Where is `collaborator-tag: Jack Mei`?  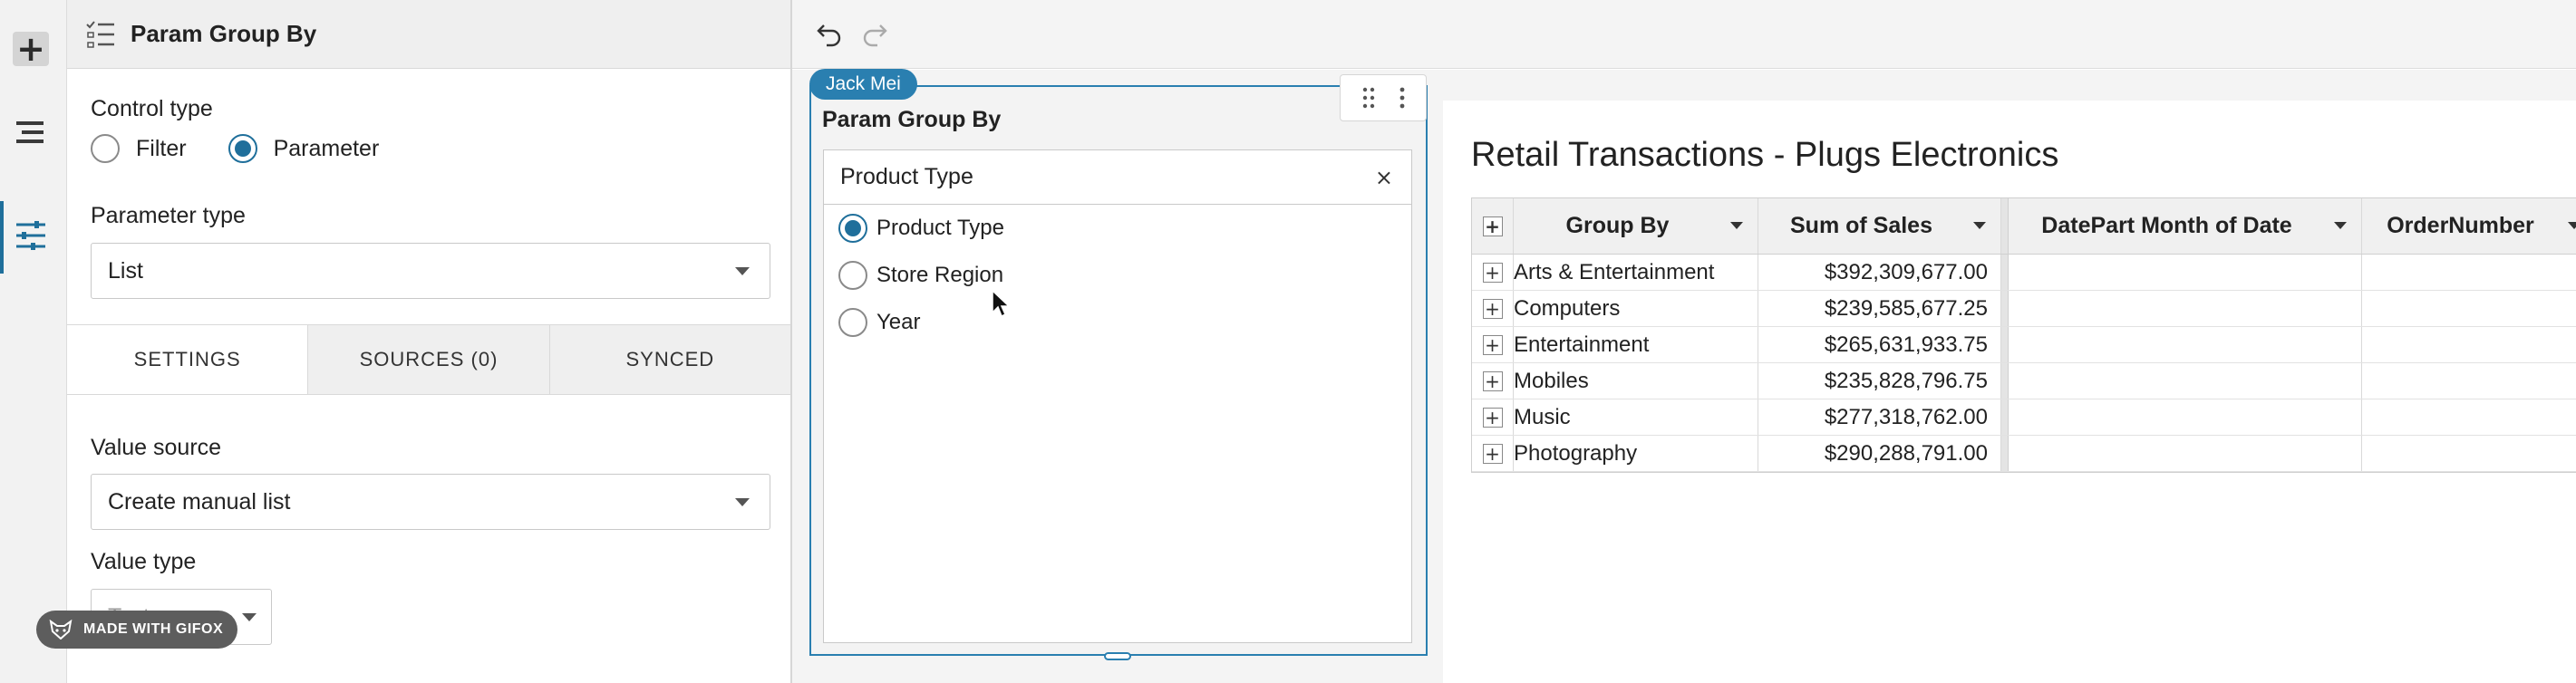 collaborator-tag: Jack Mei is located at coordinates (863, 85).